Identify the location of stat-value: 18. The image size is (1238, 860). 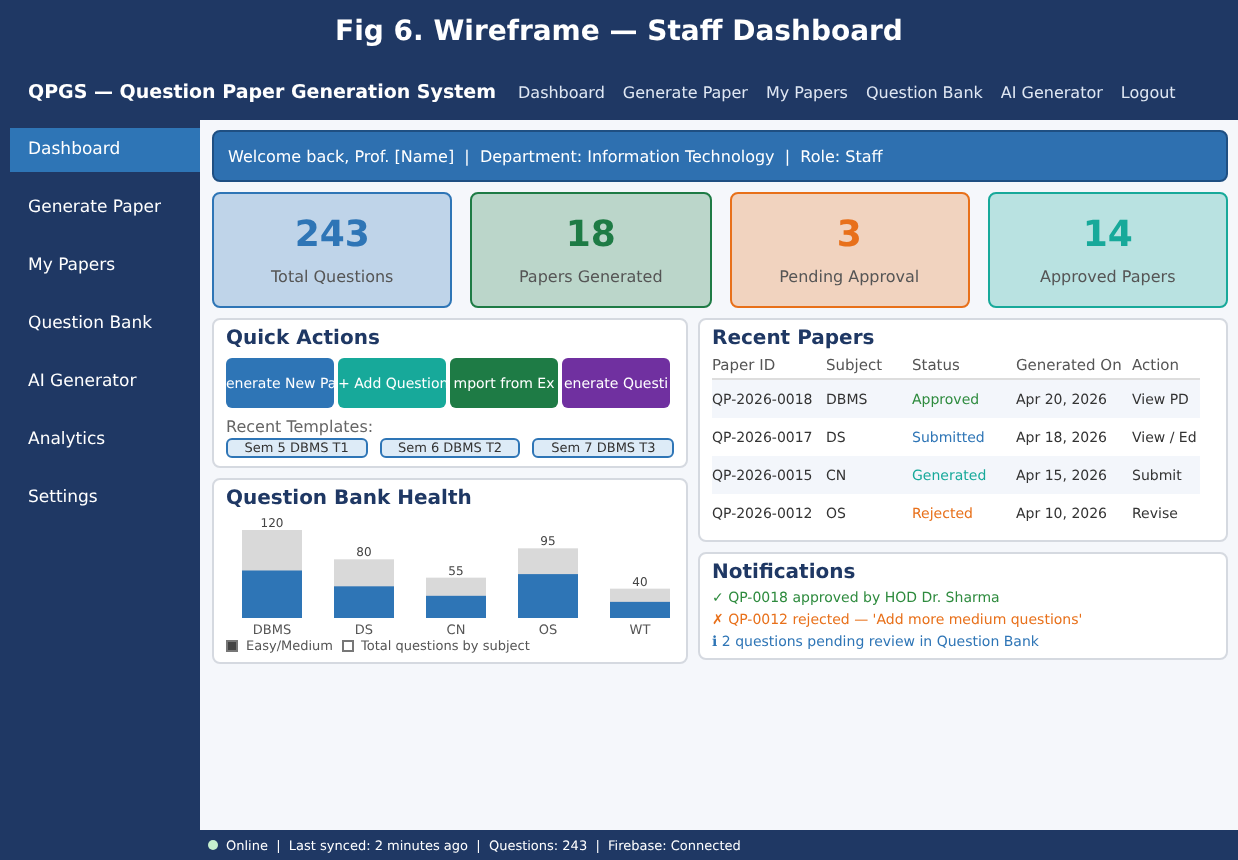
(590, 235).